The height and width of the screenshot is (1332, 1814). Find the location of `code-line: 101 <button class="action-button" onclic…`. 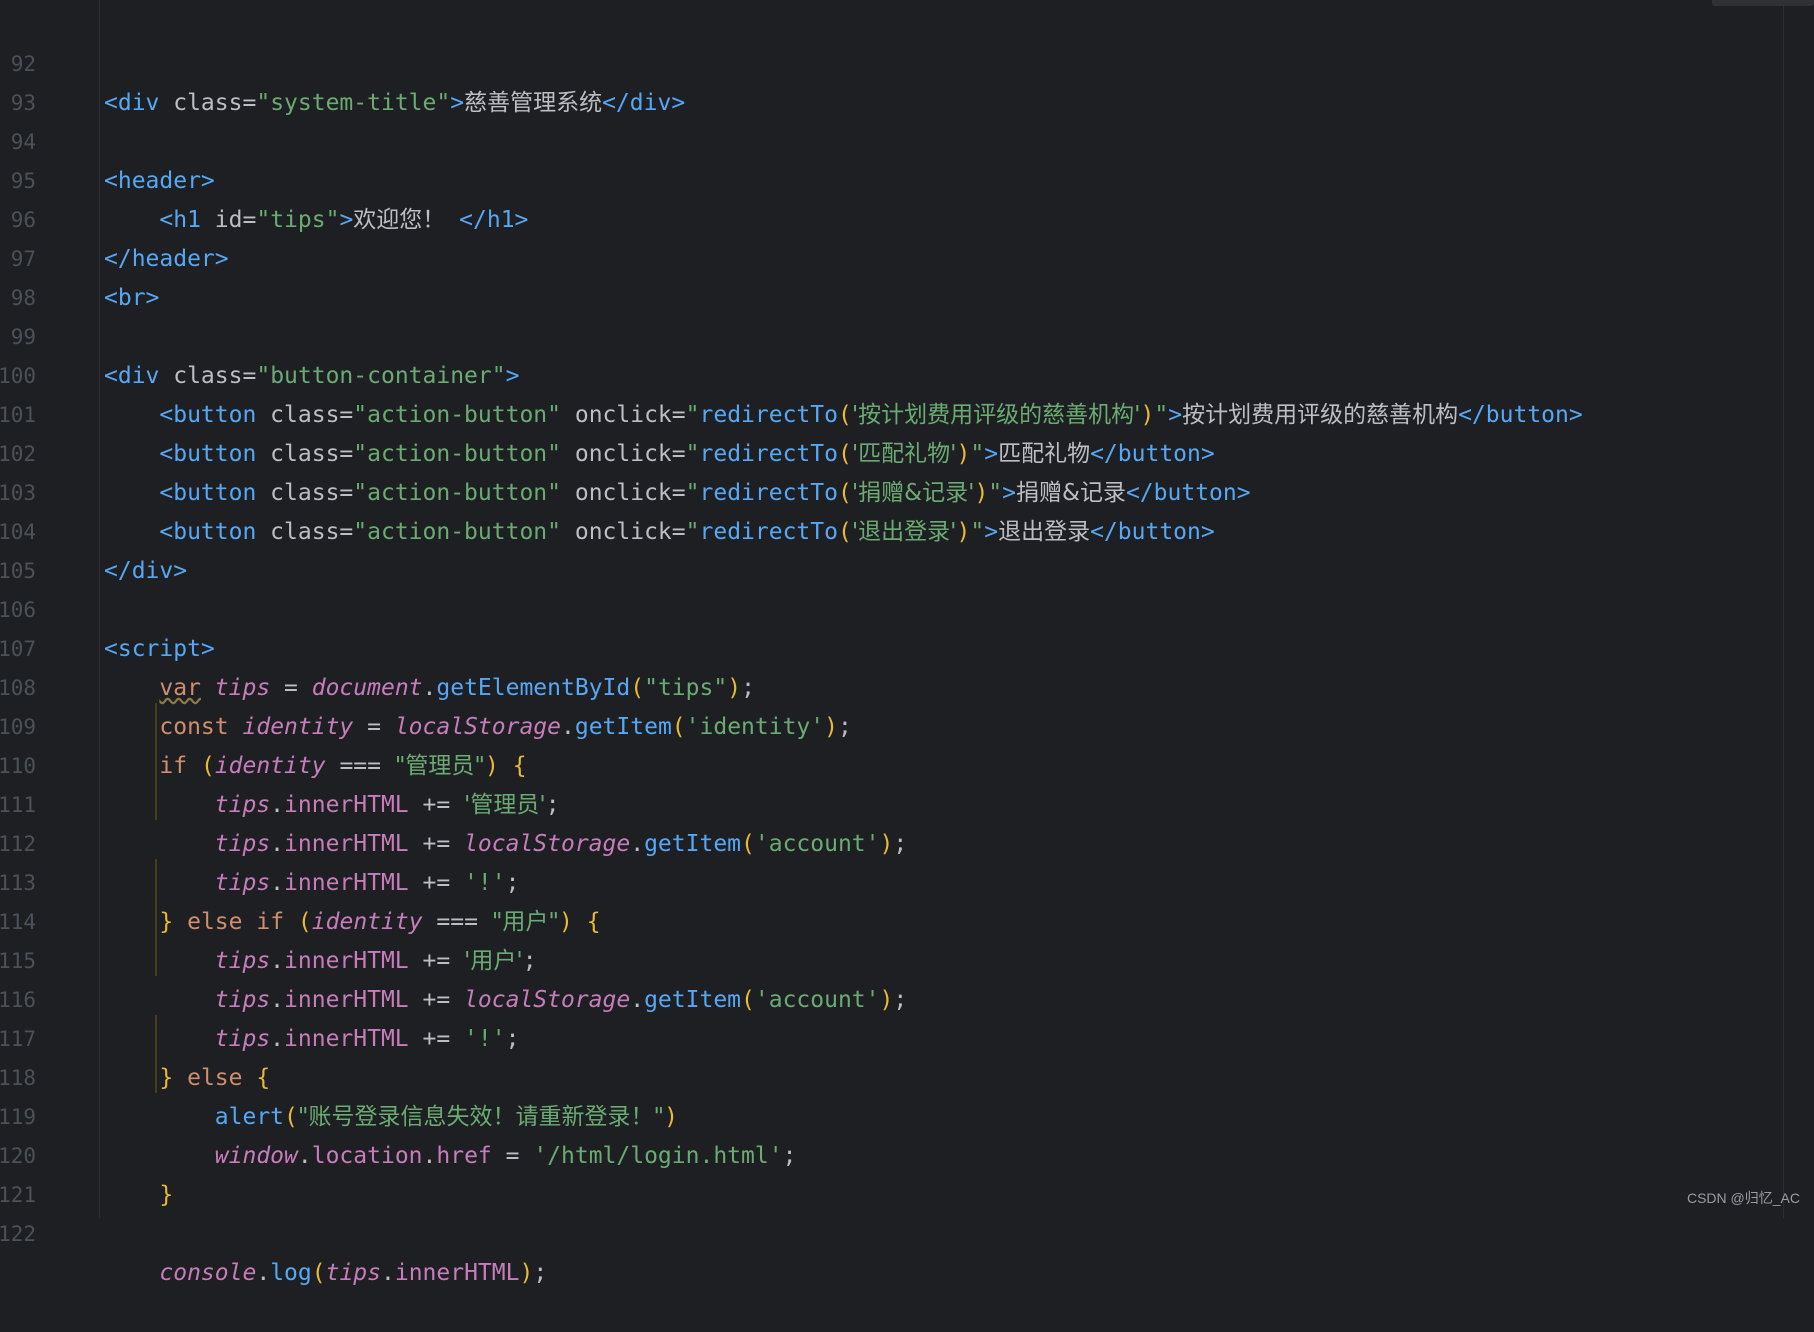

code-line: 101 <button class="action-button" onclic… is located at coordinates (907, 412).